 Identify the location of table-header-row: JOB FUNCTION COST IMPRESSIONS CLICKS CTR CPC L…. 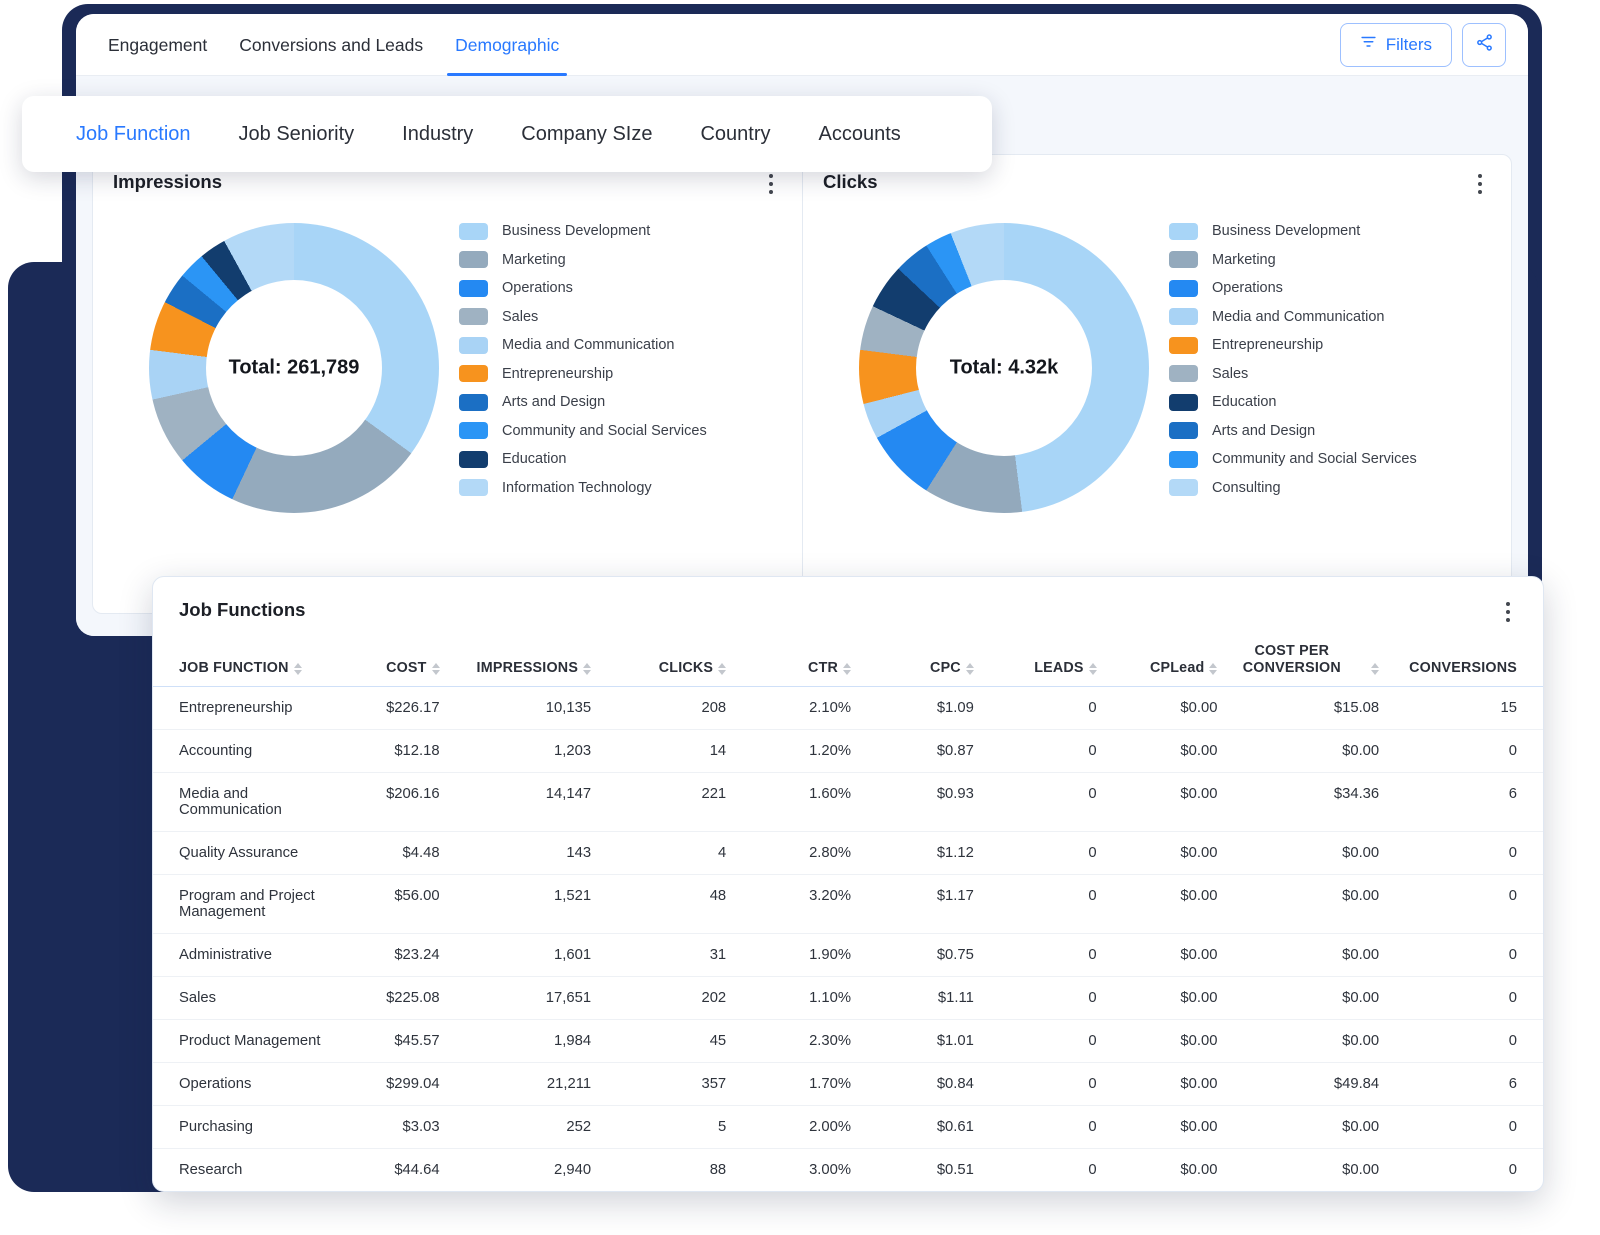
(848, 658).